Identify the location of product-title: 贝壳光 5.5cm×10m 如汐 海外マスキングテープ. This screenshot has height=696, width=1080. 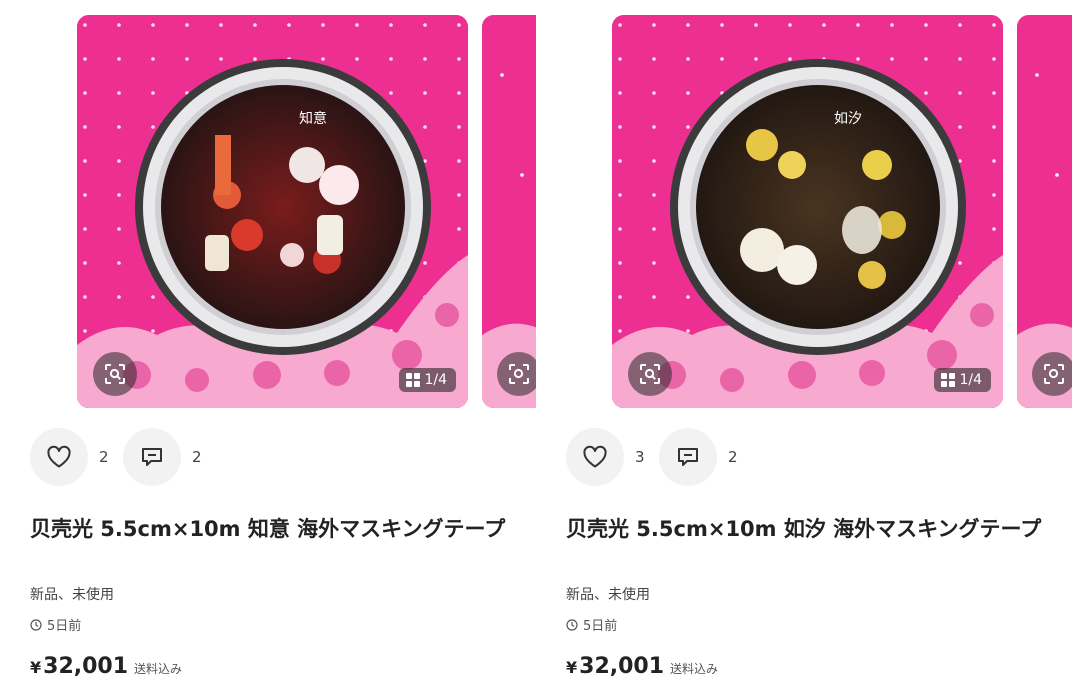
(806, 529).